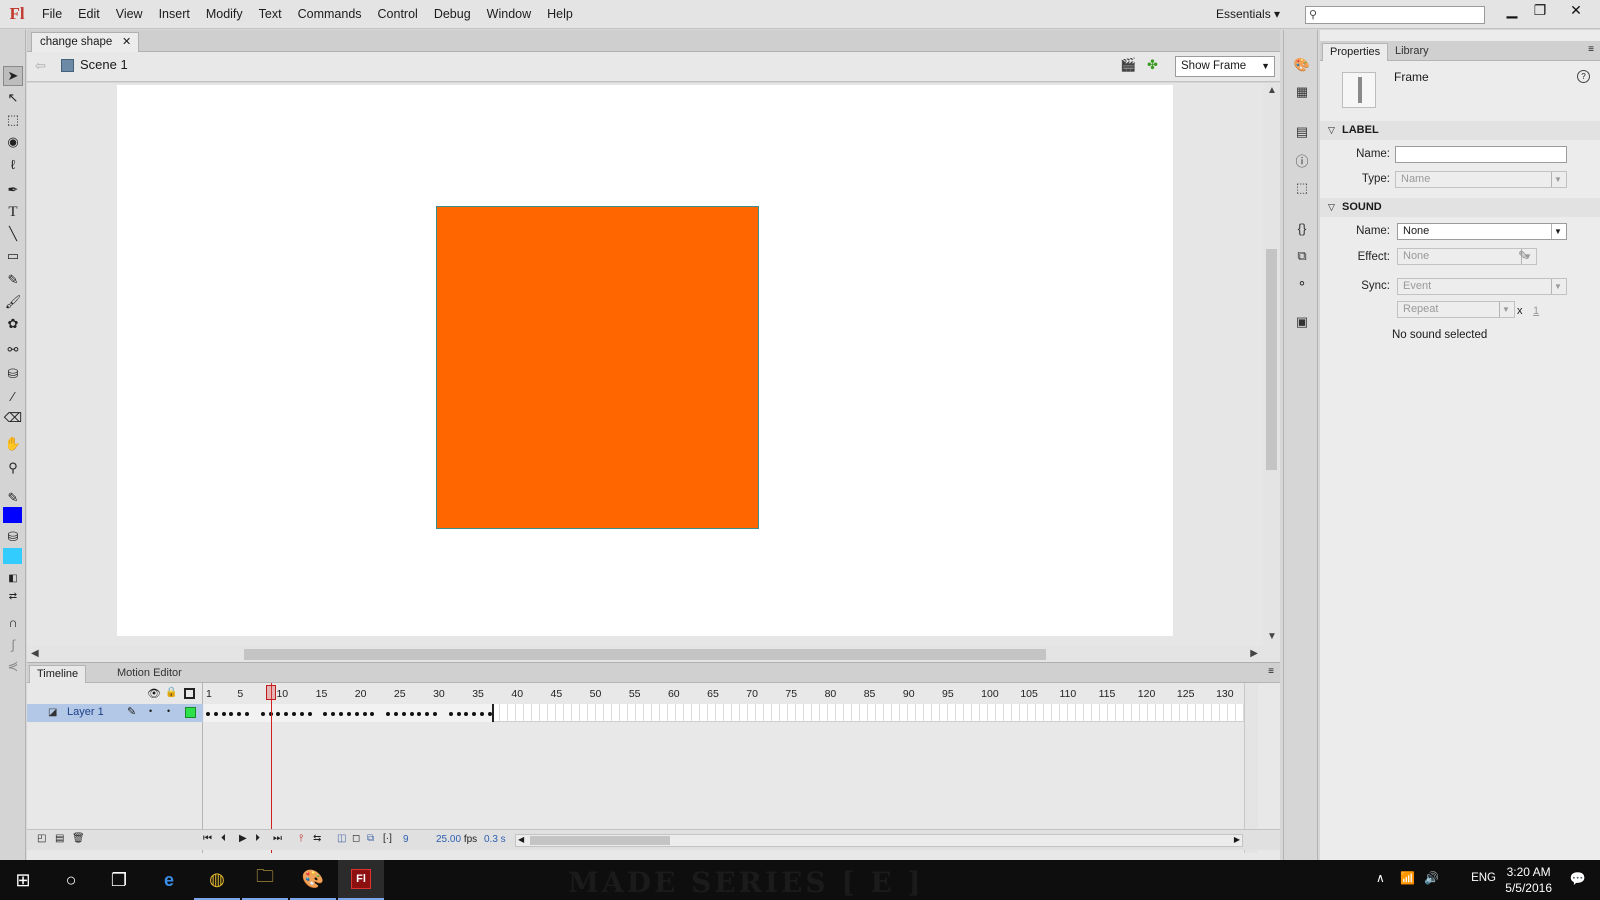  Describe the element at coordinates (1302, 160) in the screenshot. I see `info-panel-icon: ⓘ` at that location.